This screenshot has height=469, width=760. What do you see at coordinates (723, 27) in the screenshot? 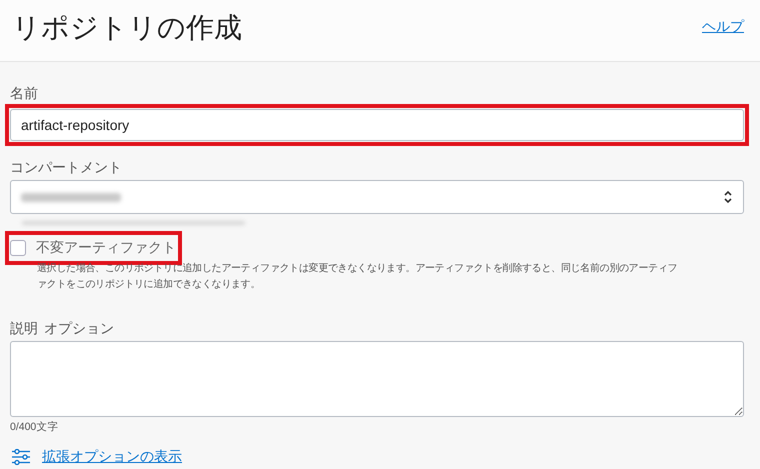
I see `help-link: ヘルプ` at bounding box center [723, 27].